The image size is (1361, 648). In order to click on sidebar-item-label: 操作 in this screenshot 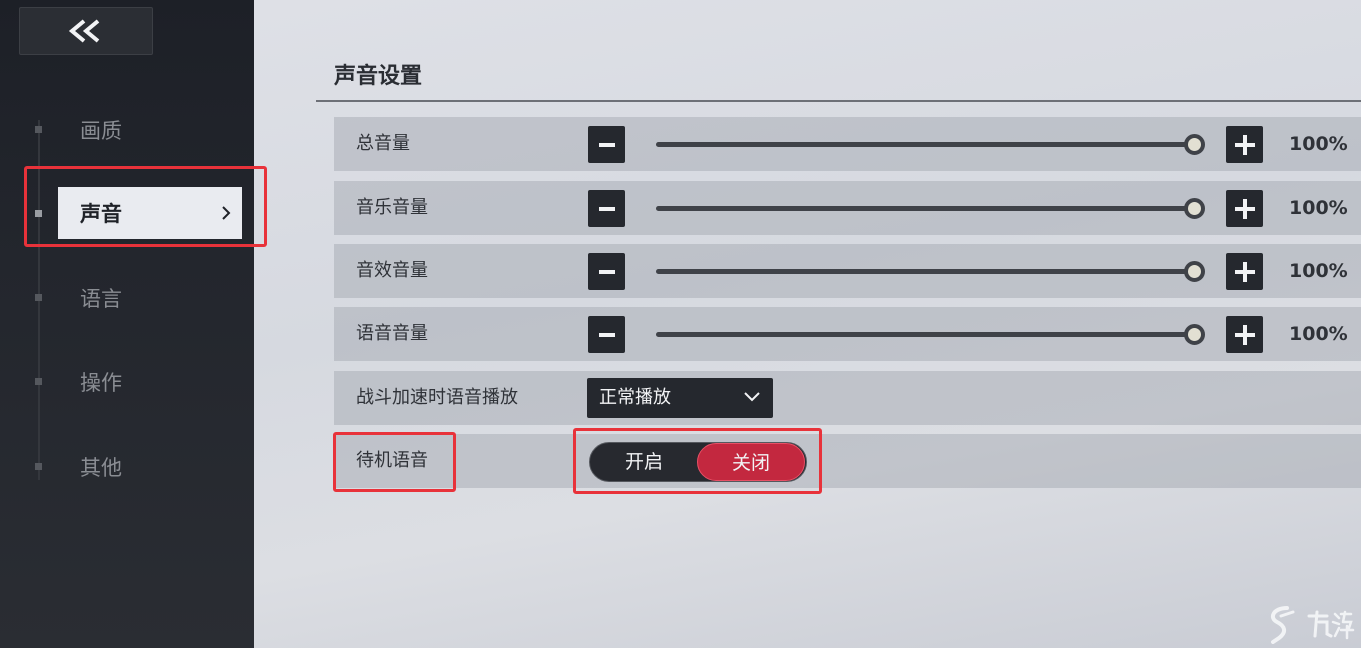, I will do `click(101, 383)`.